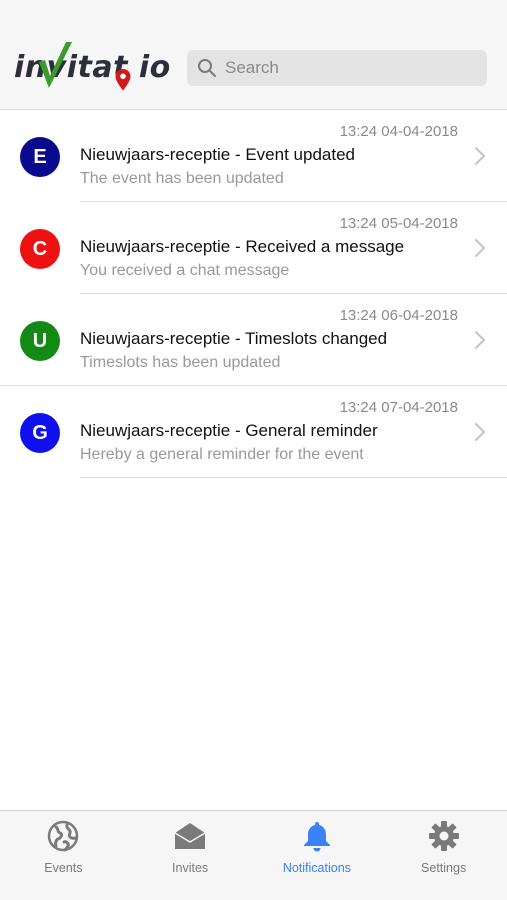 The height and width of the screenshot is (900, 507). I want to click on tab-invites: Invites, so click(190, 855).